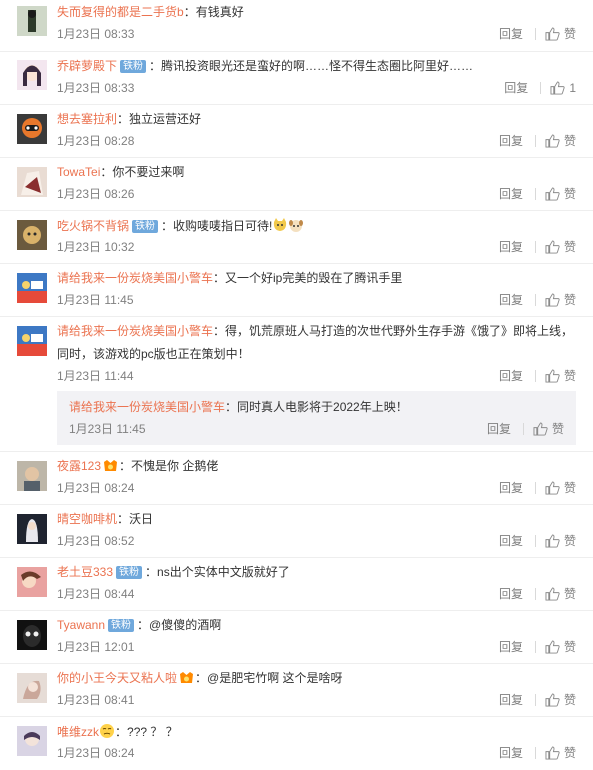 Image resolution: width=593 pixels, height=770 pixels. What do you see at coordinates (296, 478) in the screenshot?
I see `comment-item: 夜露123 ：不愧是你 企鹅佬 1月23日 08:24 回复 赞` at bounding box center [296, 478].